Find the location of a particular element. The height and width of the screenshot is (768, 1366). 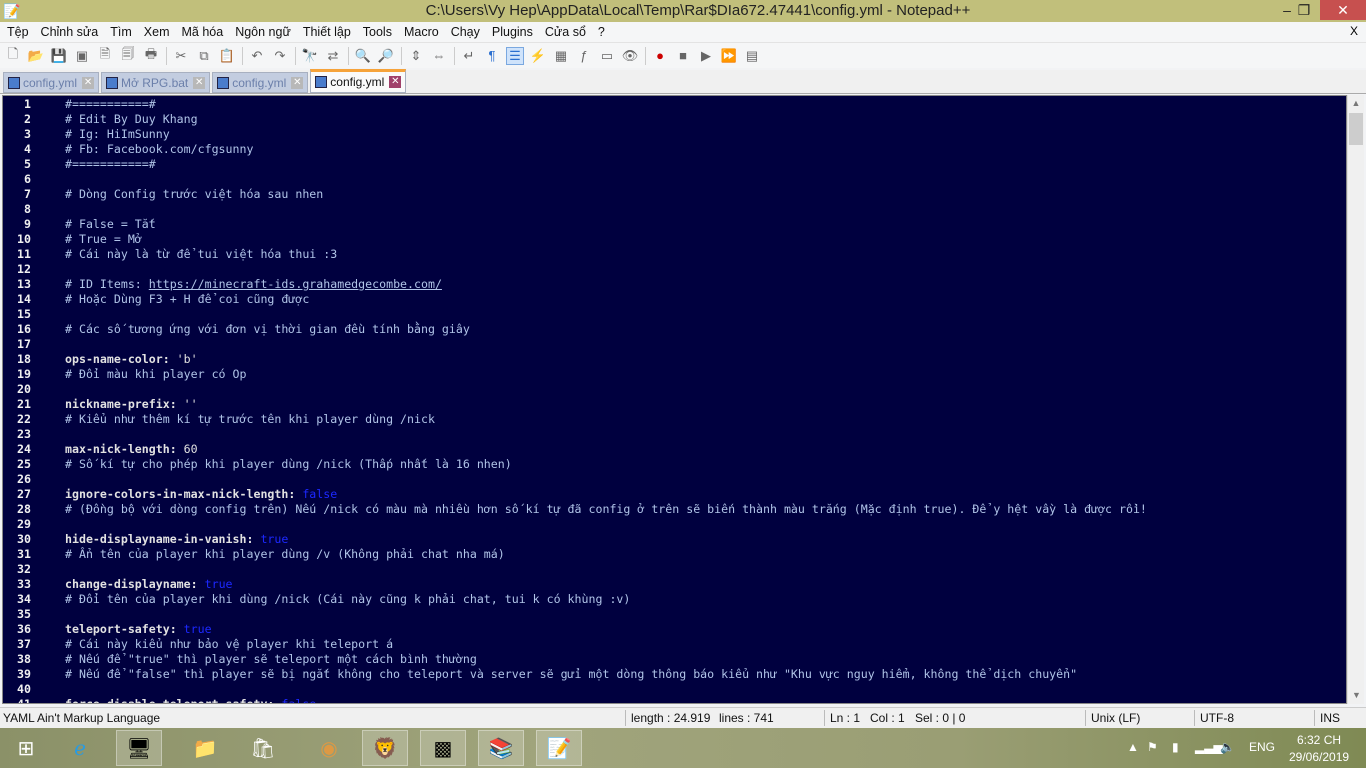

code-line: 19 # Đổi màu khi player có Op is located at coordinates (674, 374).